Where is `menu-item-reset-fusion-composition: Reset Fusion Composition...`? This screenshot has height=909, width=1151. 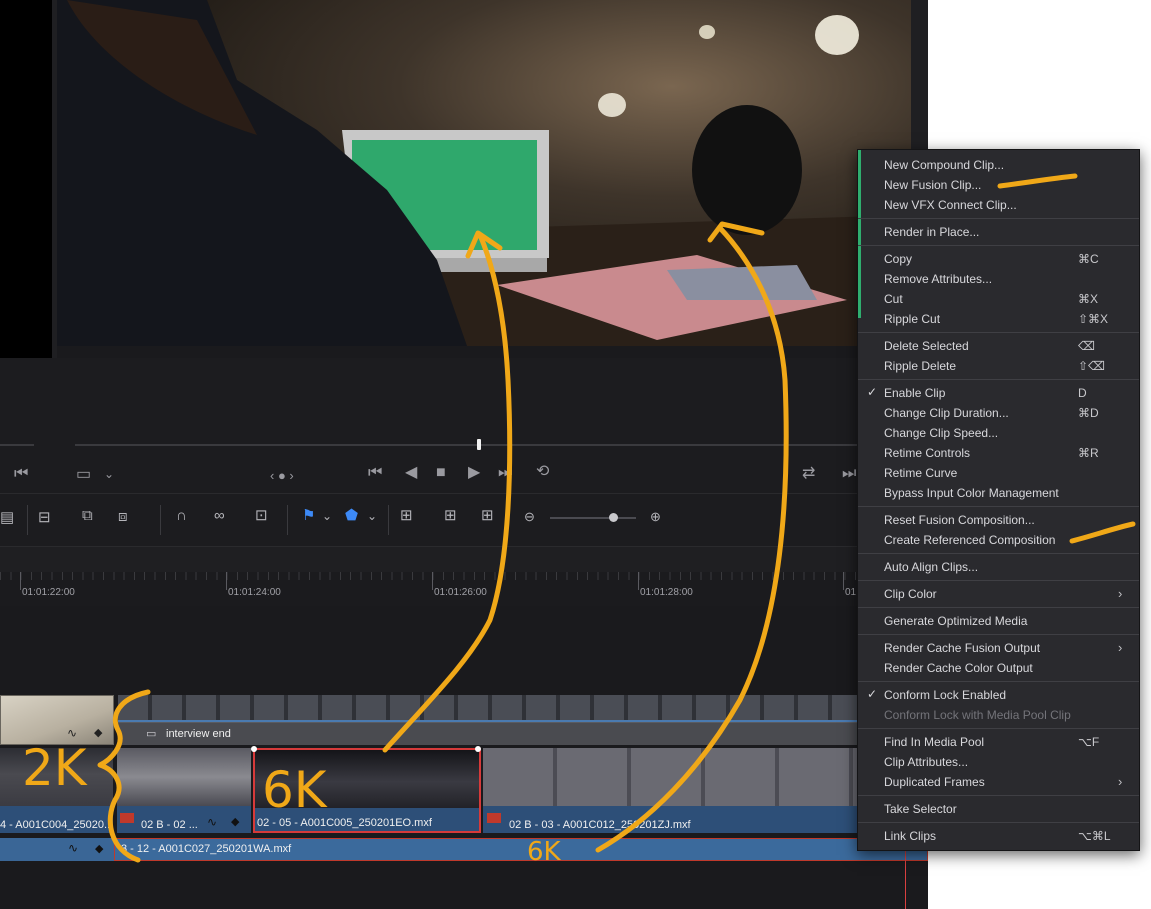
menu-item-reset-fusion-composition: Reset Fusion Composition... is located at coordinates (998, 521).